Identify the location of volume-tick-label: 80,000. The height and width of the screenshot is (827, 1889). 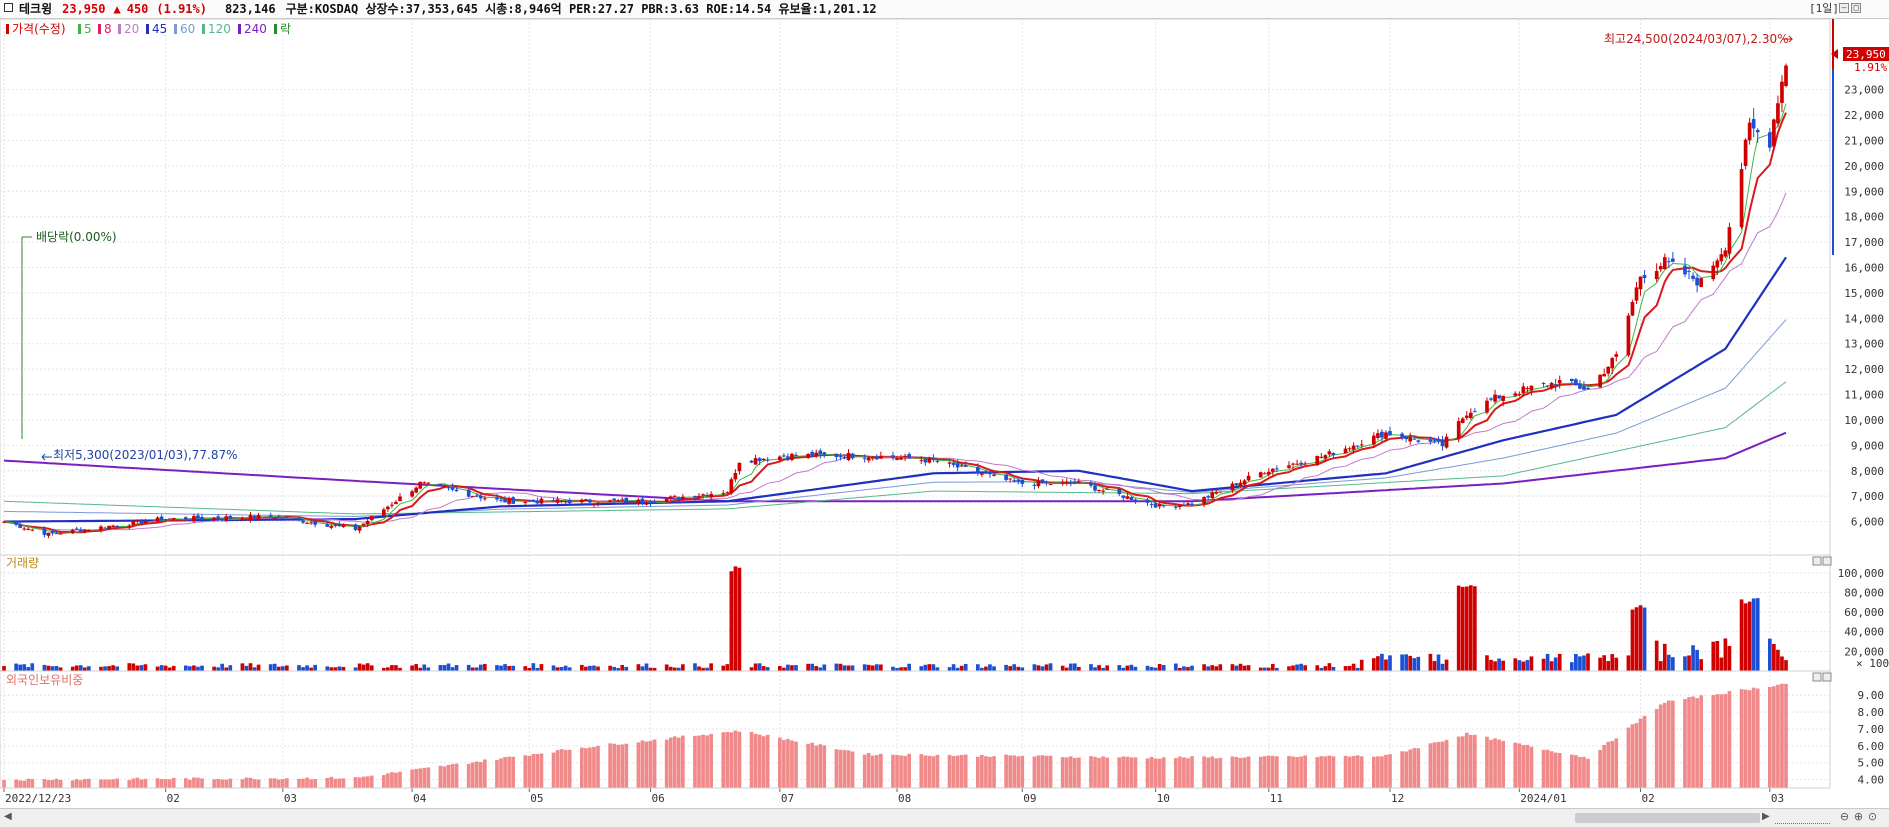
(1864, 592).